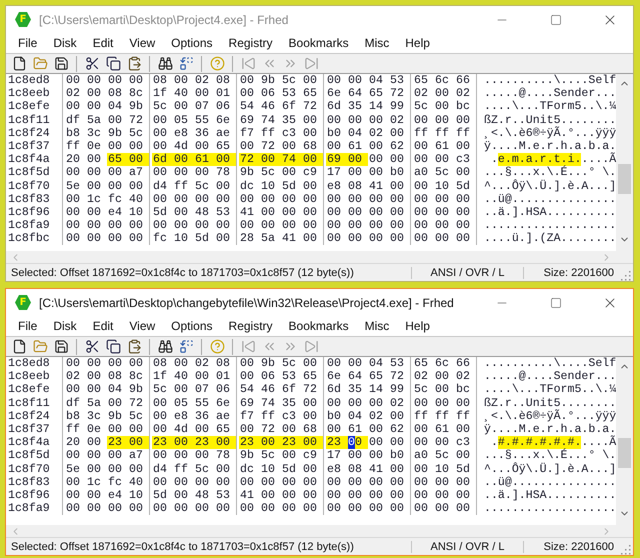 The width and height of the screenshot is (640, 558). Describe the element at coordinates (550, 81) in the screenshot. I see `ascii-text: ..........\....Self` at that location.